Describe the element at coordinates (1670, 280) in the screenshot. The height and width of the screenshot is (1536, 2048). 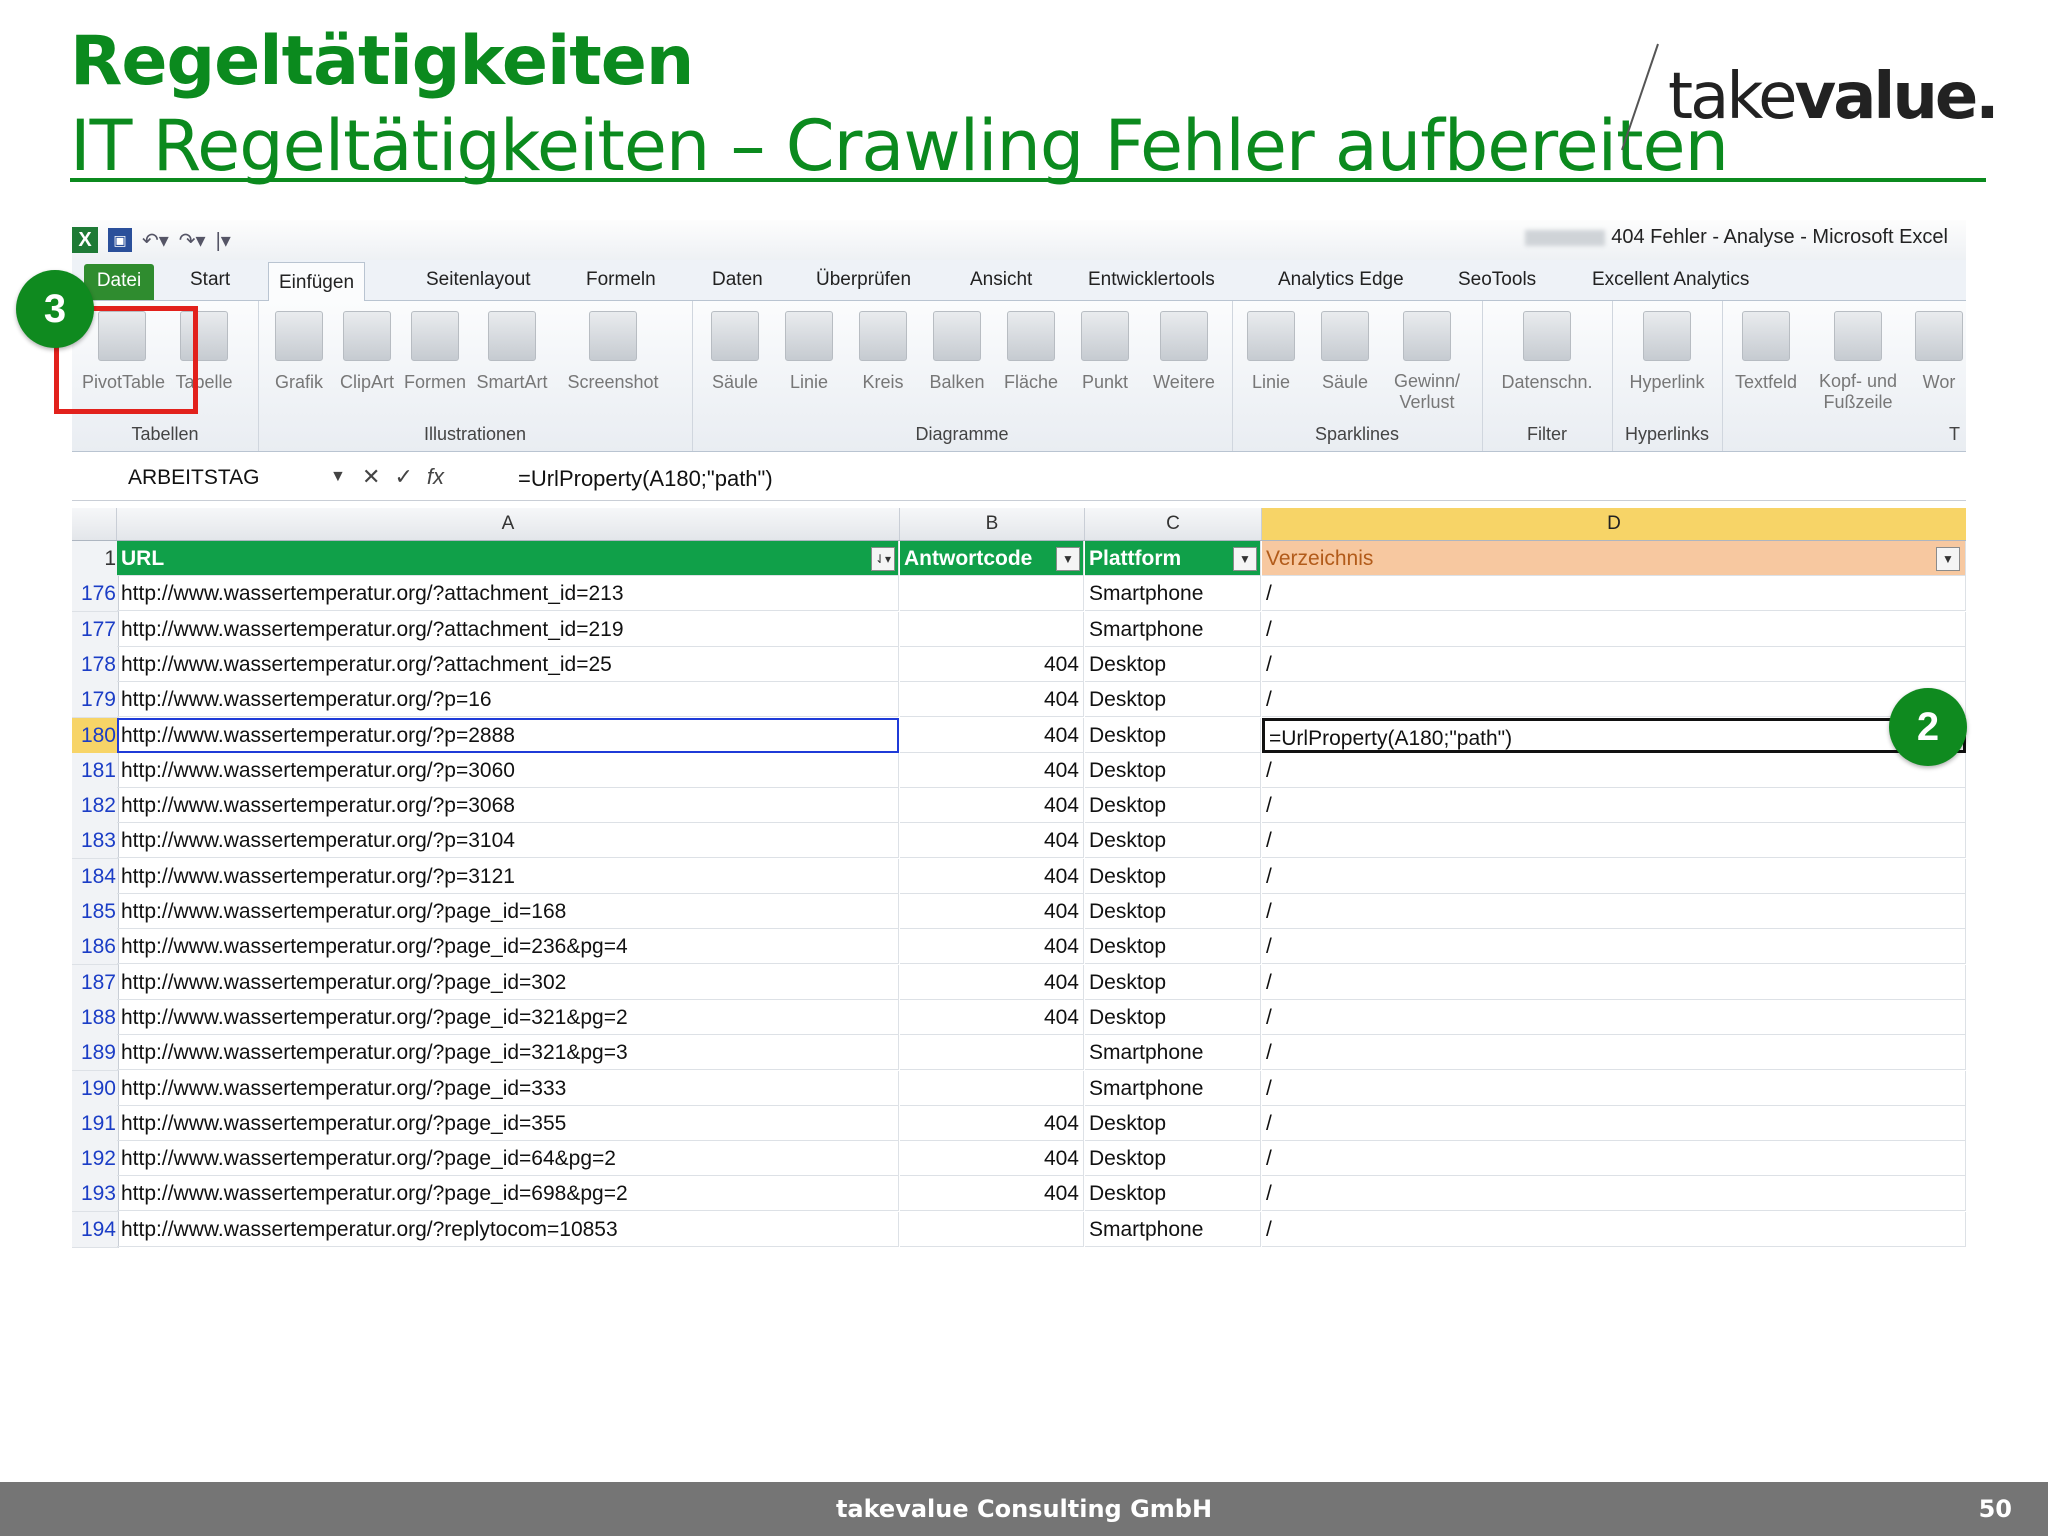
I see `tab-excellent-analytics: Excellent Analytics` at that location.